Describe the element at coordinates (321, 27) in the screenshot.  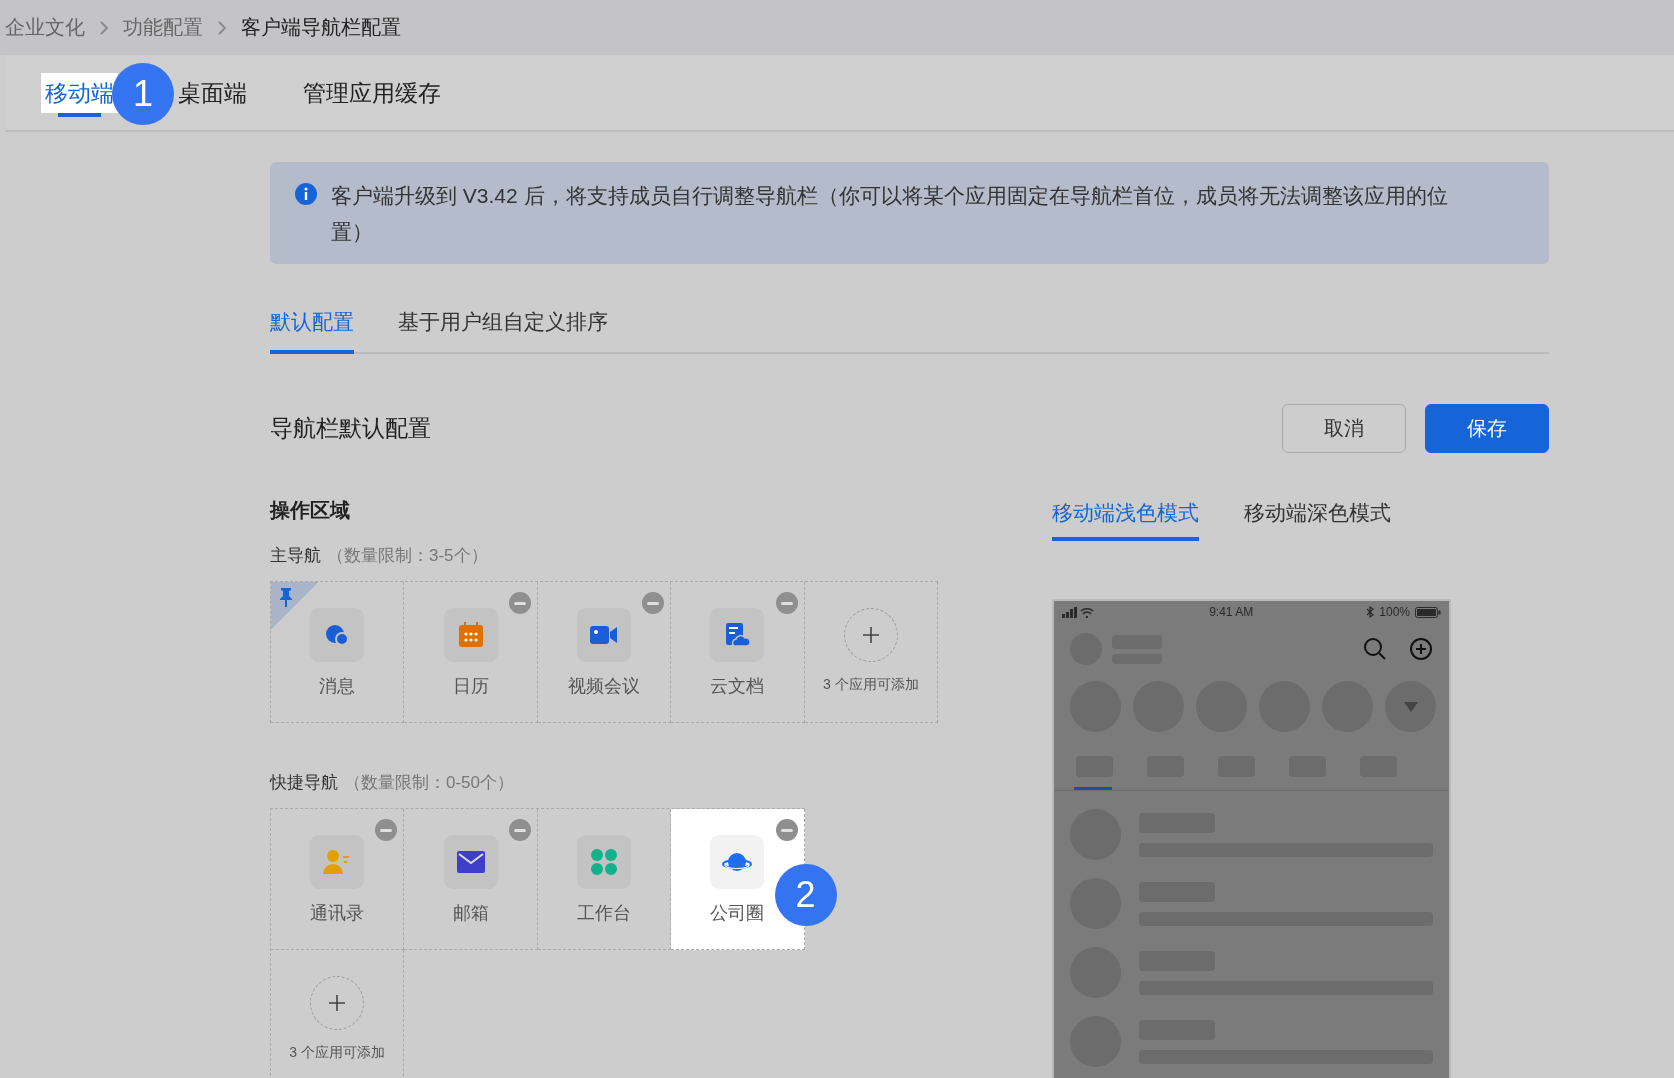
I see `breadcrumb-item: 客户端导航栏配置` at that location.